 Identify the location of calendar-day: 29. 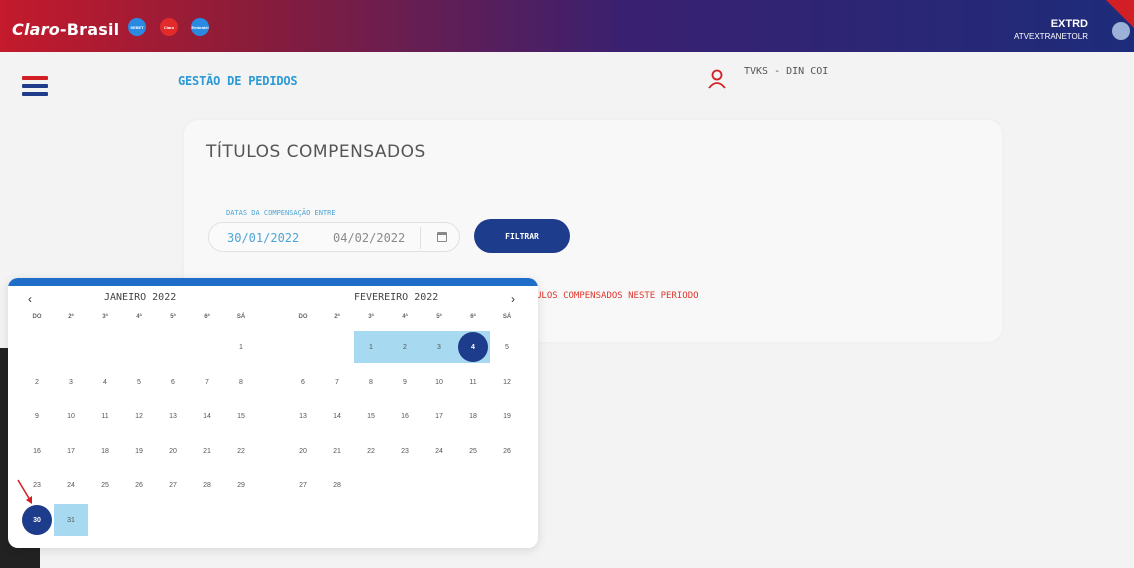
(241, 485).